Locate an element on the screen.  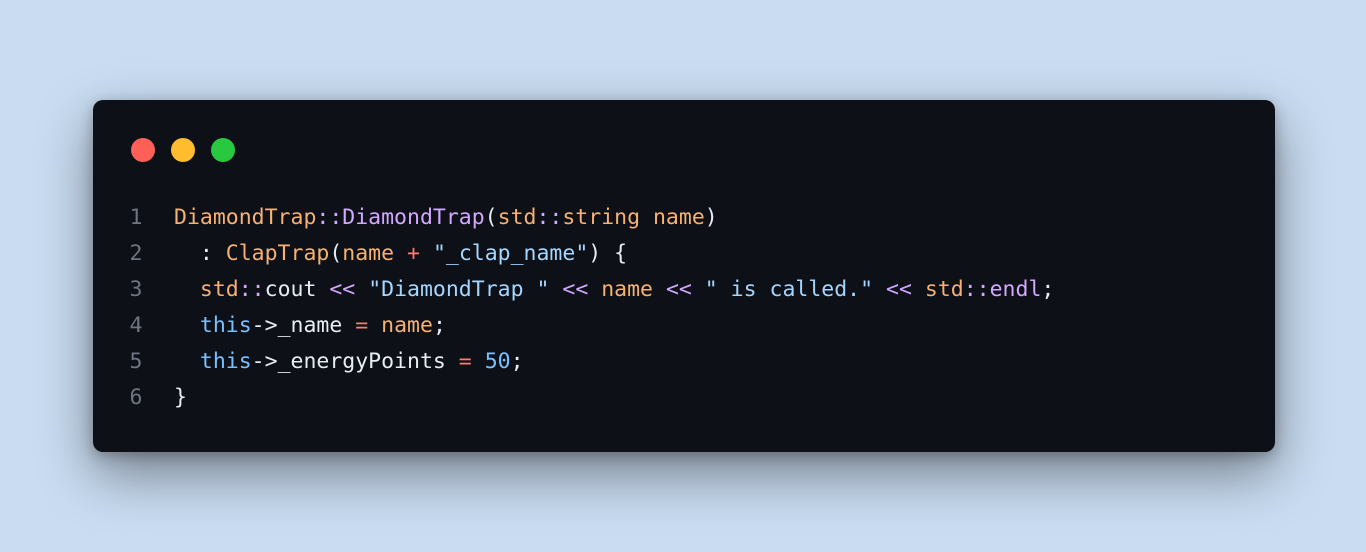
line-content: this->_energyPoints = 50; is located at coordinates (349, 362).